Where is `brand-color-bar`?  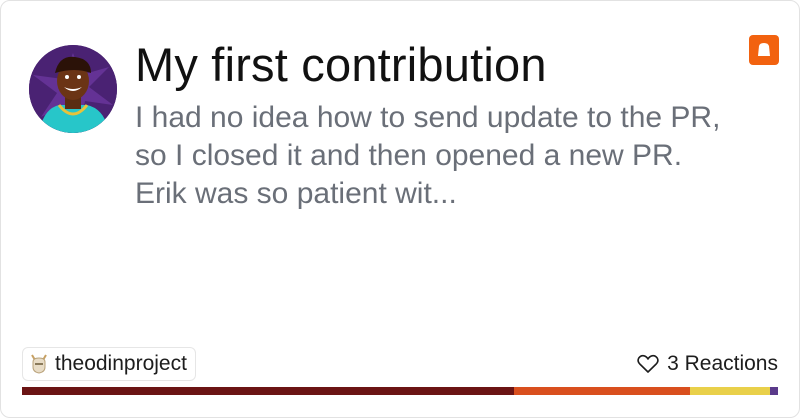
brand-color-bar is located at coordinates (400, 391).